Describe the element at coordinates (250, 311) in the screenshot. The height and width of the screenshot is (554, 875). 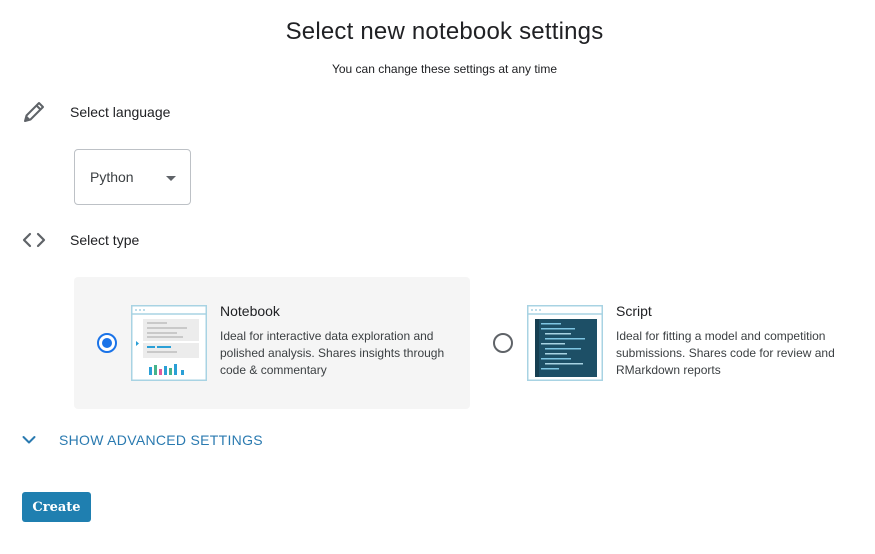
I see `notebook-option-title: Notebook` at that location.